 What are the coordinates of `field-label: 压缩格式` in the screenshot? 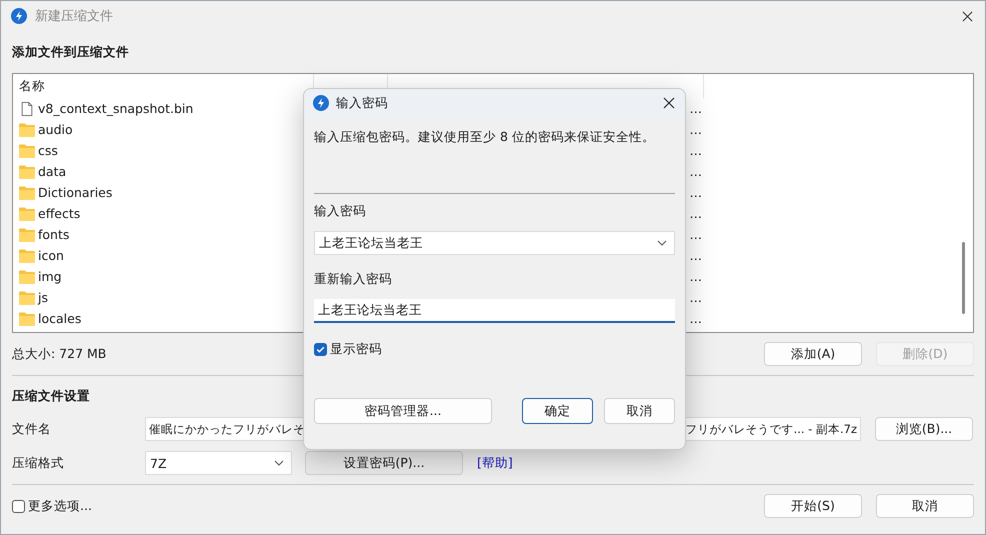 It's located at (38, 463).